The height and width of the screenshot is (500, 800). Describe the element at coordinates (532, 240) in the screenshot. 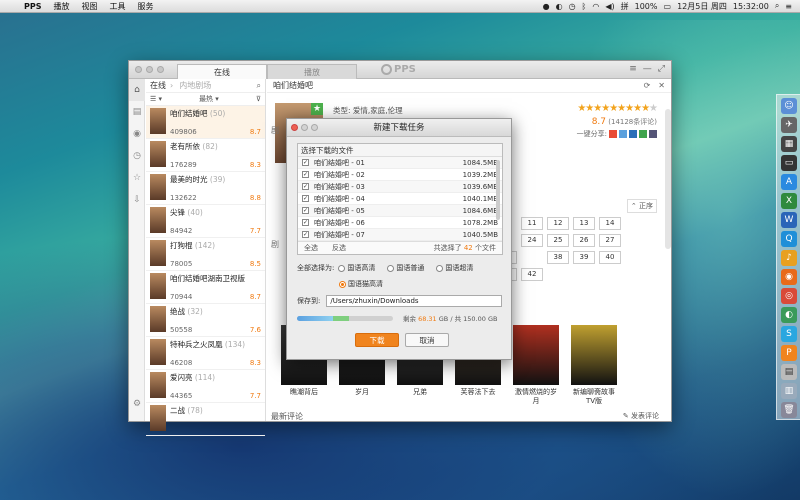

I see `episode-button: 24` at that location.